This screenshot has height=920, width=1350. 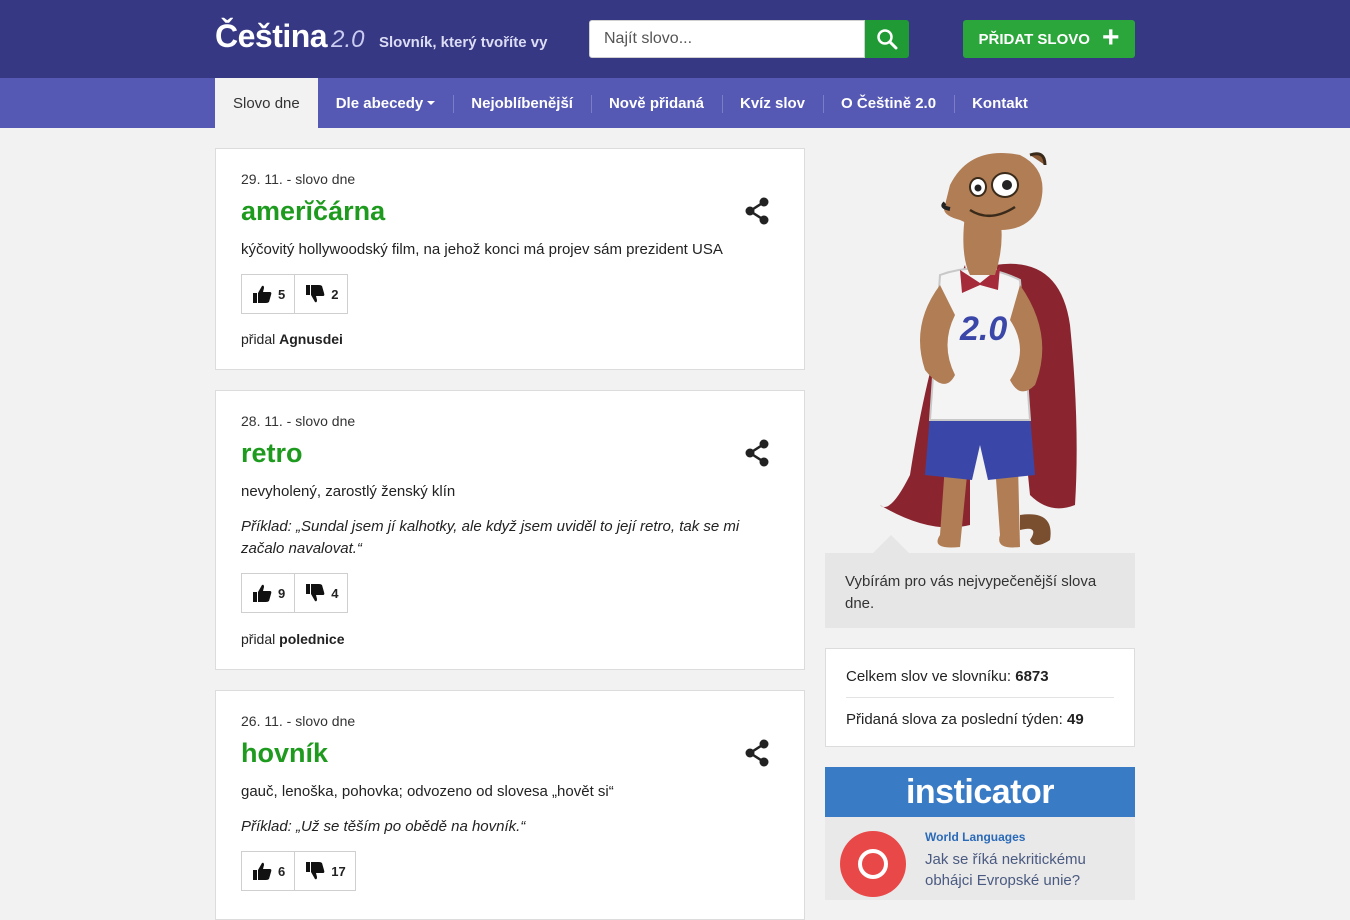 I want to click on plus-icon: +, so click(x=1110, y=37).